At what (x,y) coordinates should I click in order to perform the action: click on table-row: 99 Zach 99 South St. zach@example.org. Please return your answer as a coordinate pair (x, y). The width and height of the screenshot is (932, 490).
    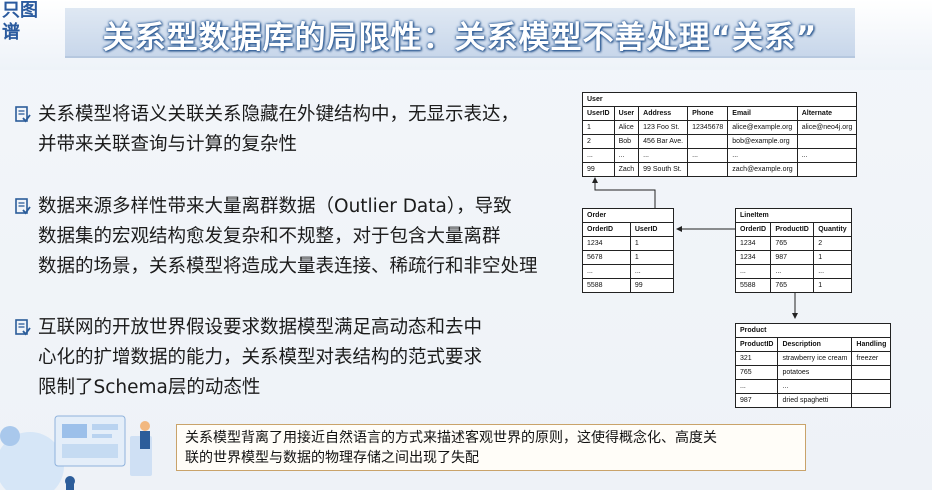
    Looking at the image, I should click on (720, 169).